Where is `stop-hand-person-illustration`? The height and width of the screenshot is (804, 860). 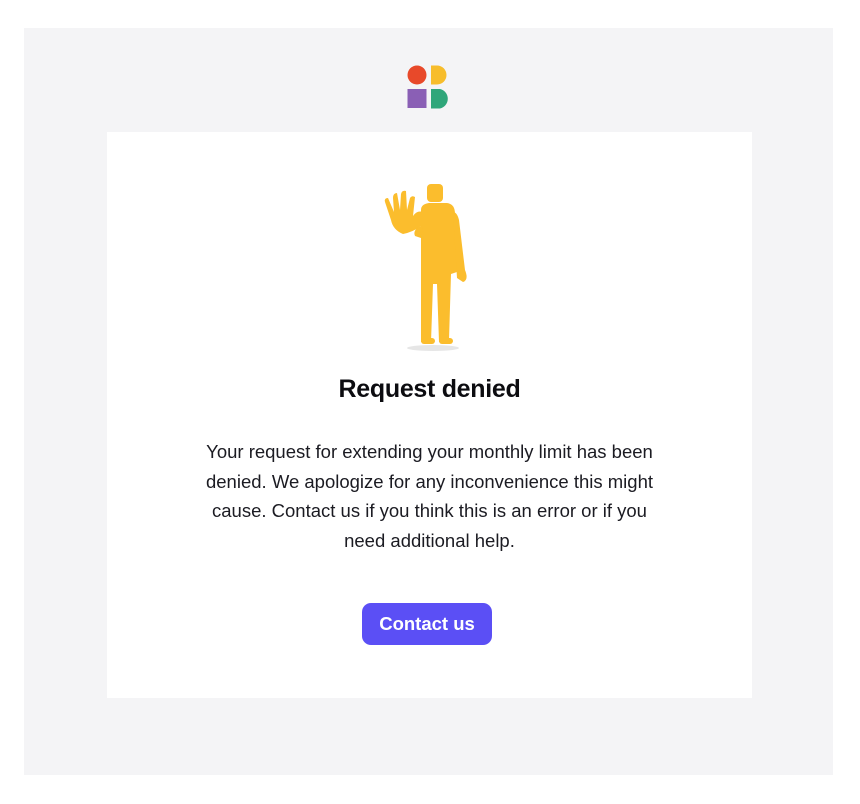 stop-hand-person-illustration is located at coordinates (427, 268).